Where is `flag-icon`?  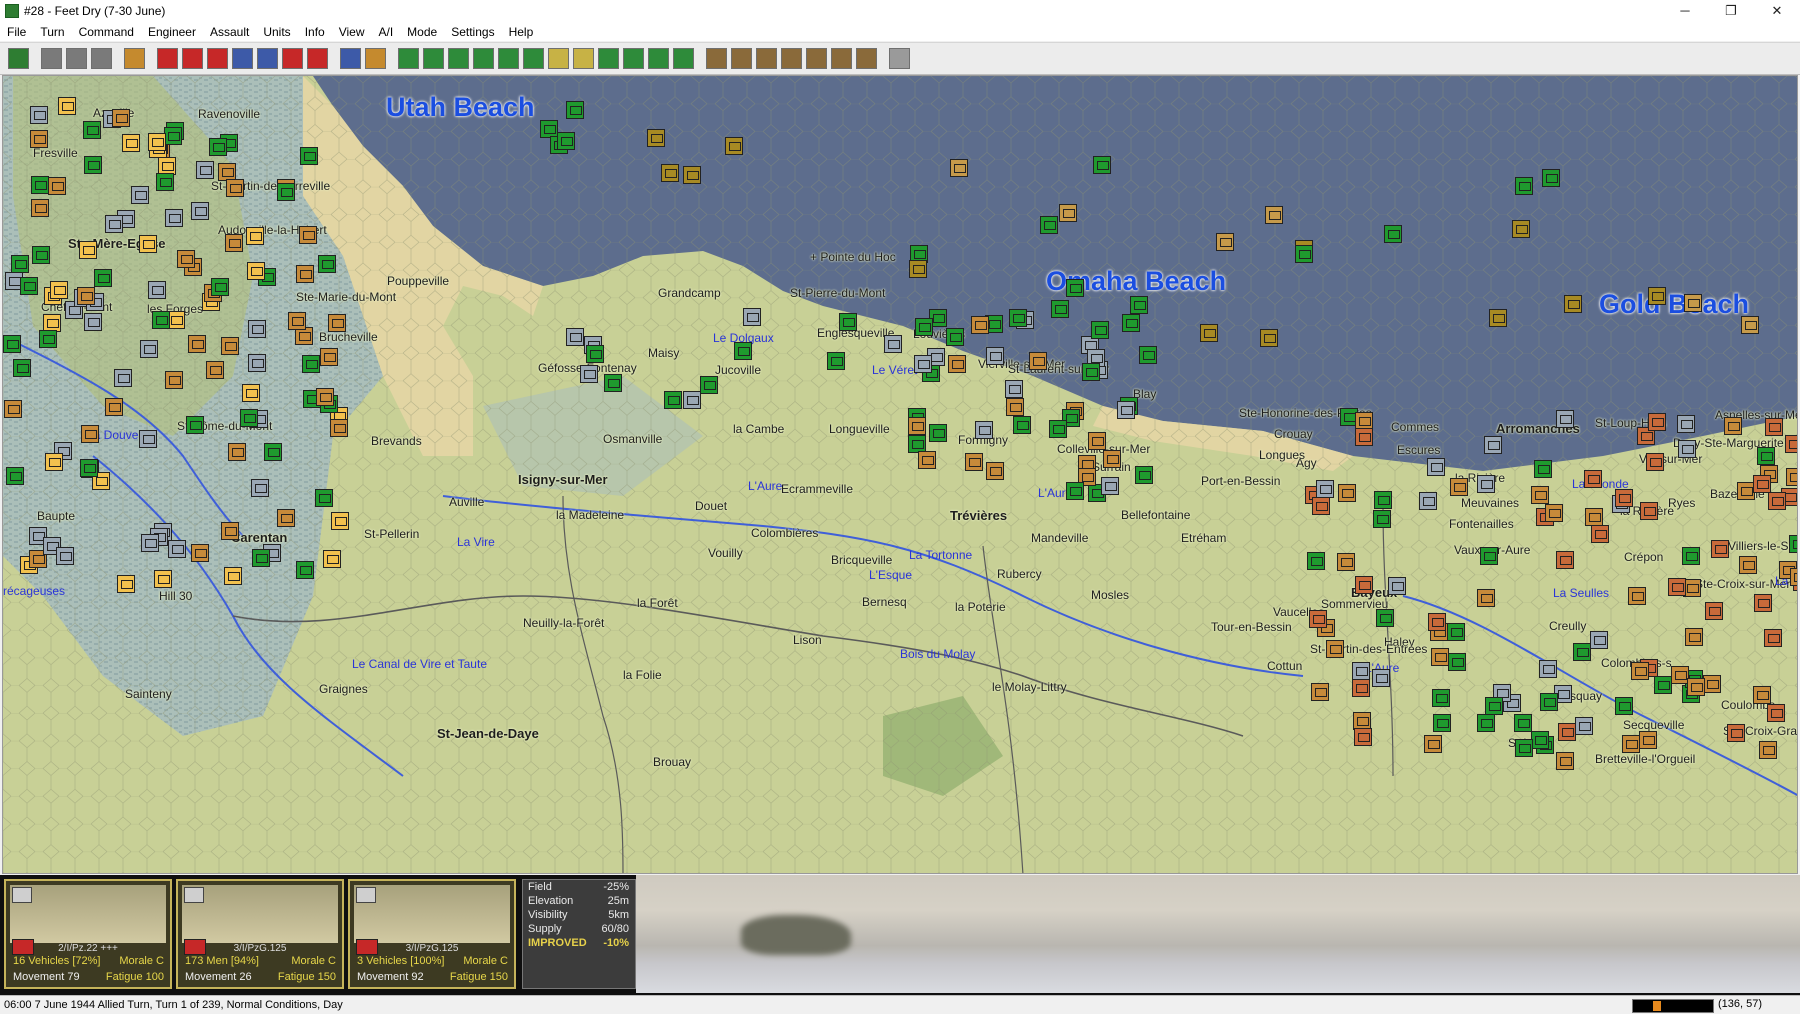
flag-icon is located at coordinates (533, 58).